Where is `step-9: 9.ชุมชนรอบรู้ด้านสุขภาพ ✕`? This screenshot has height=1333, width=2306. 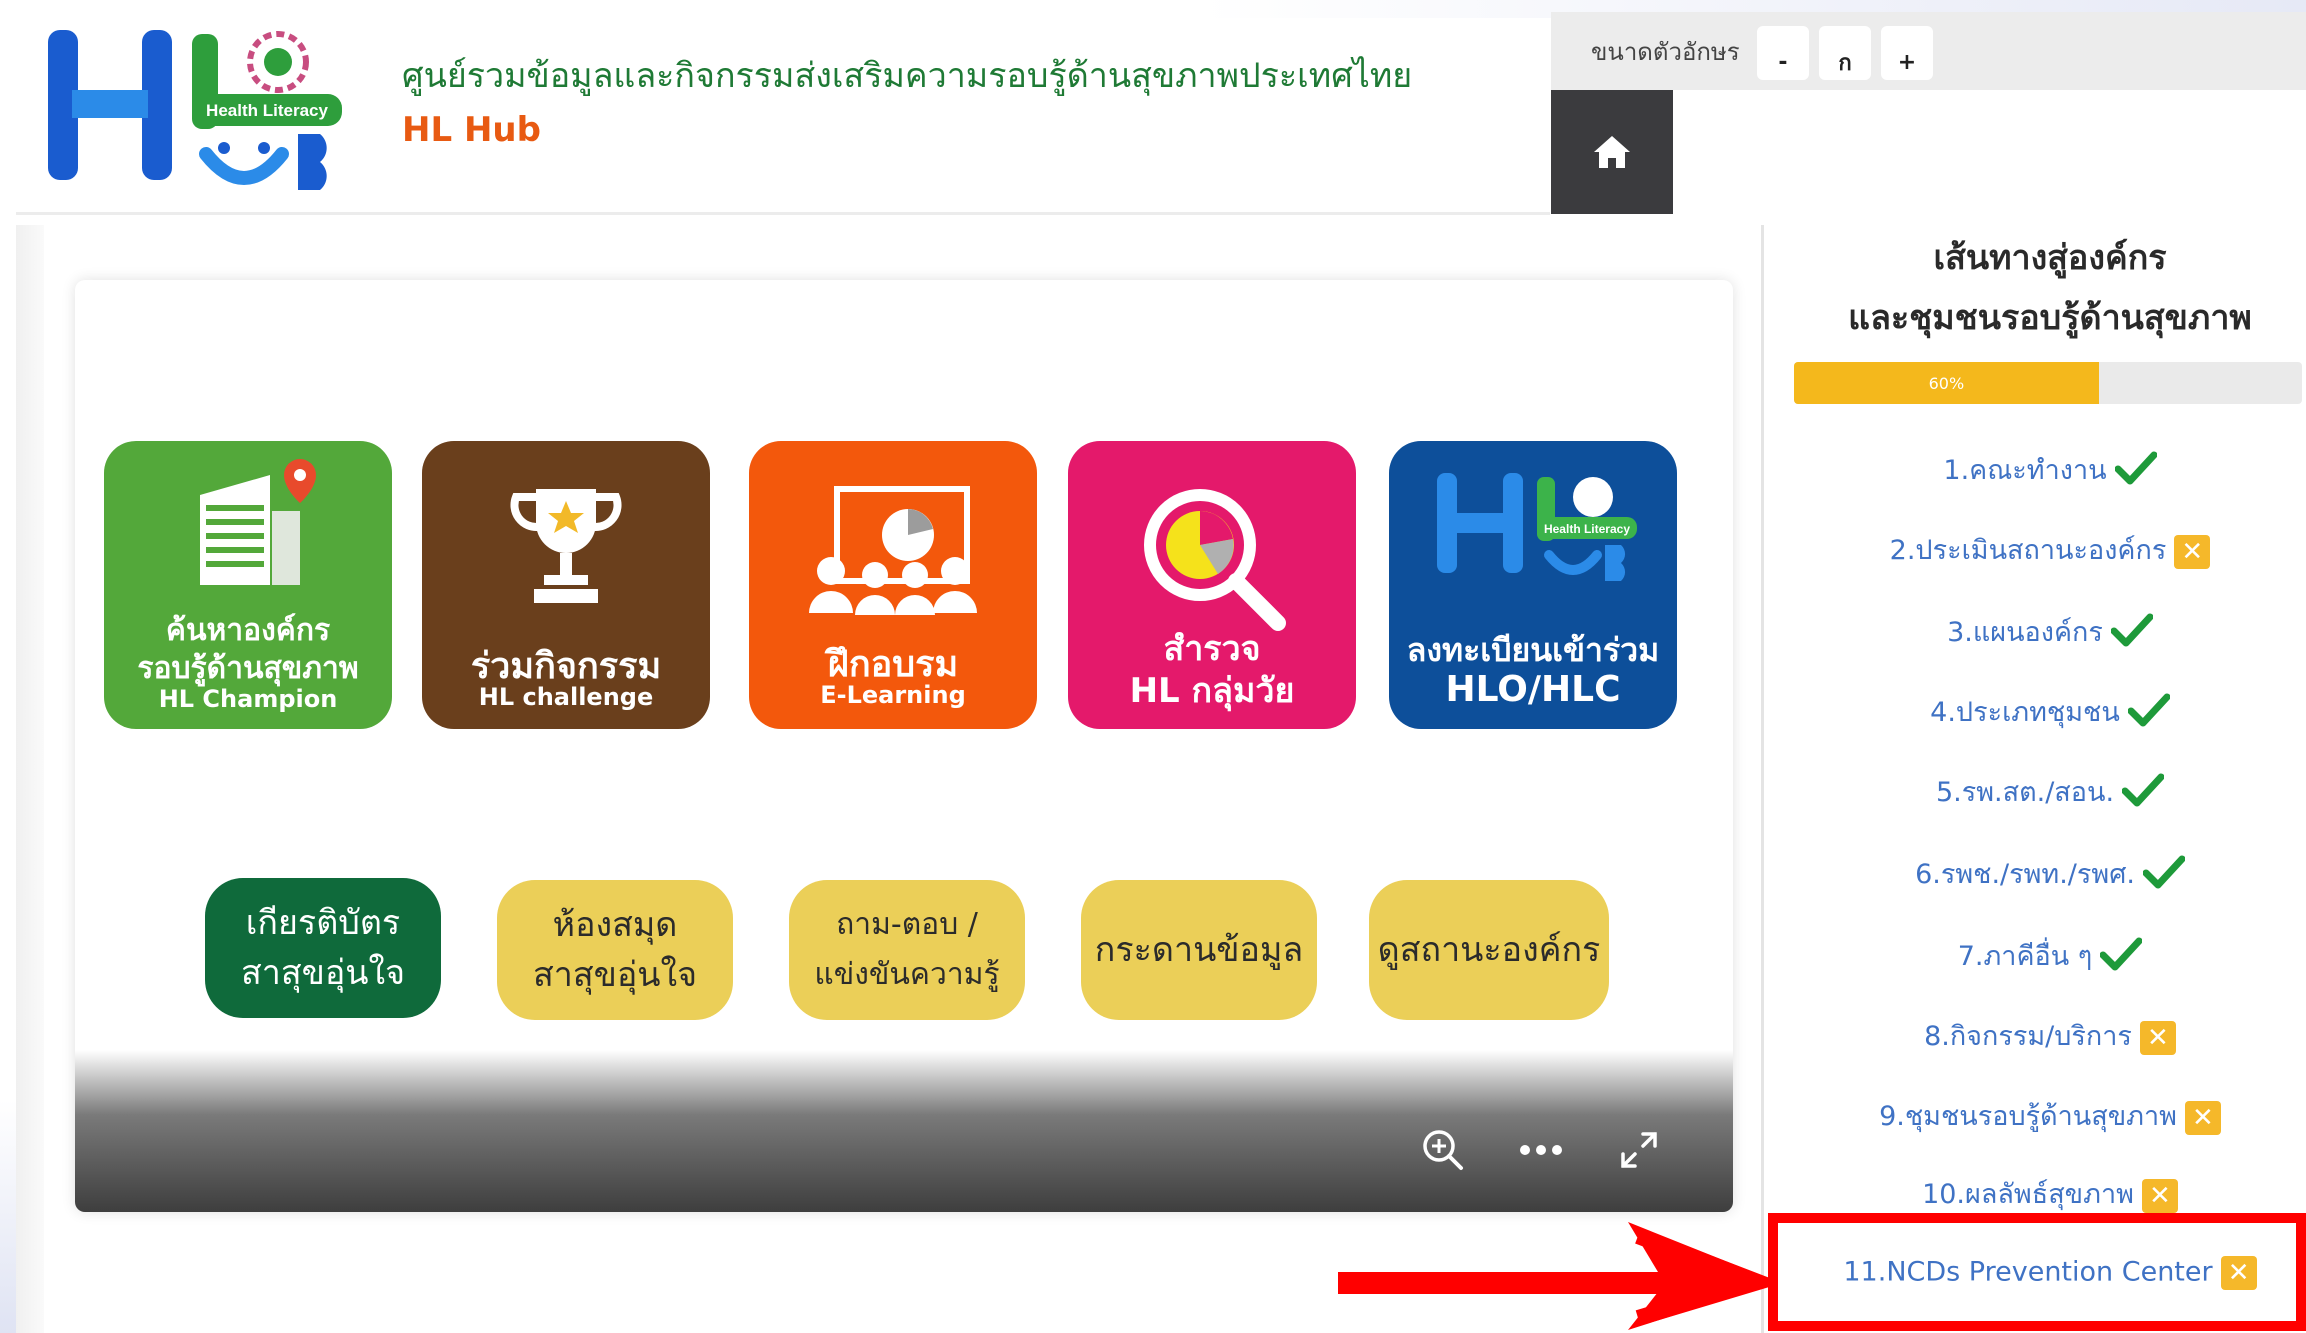 step-9: 9.ชุมชนรอบรู้ด้านสุขภาพ ✕ is located at coordinates (2043, 1115).